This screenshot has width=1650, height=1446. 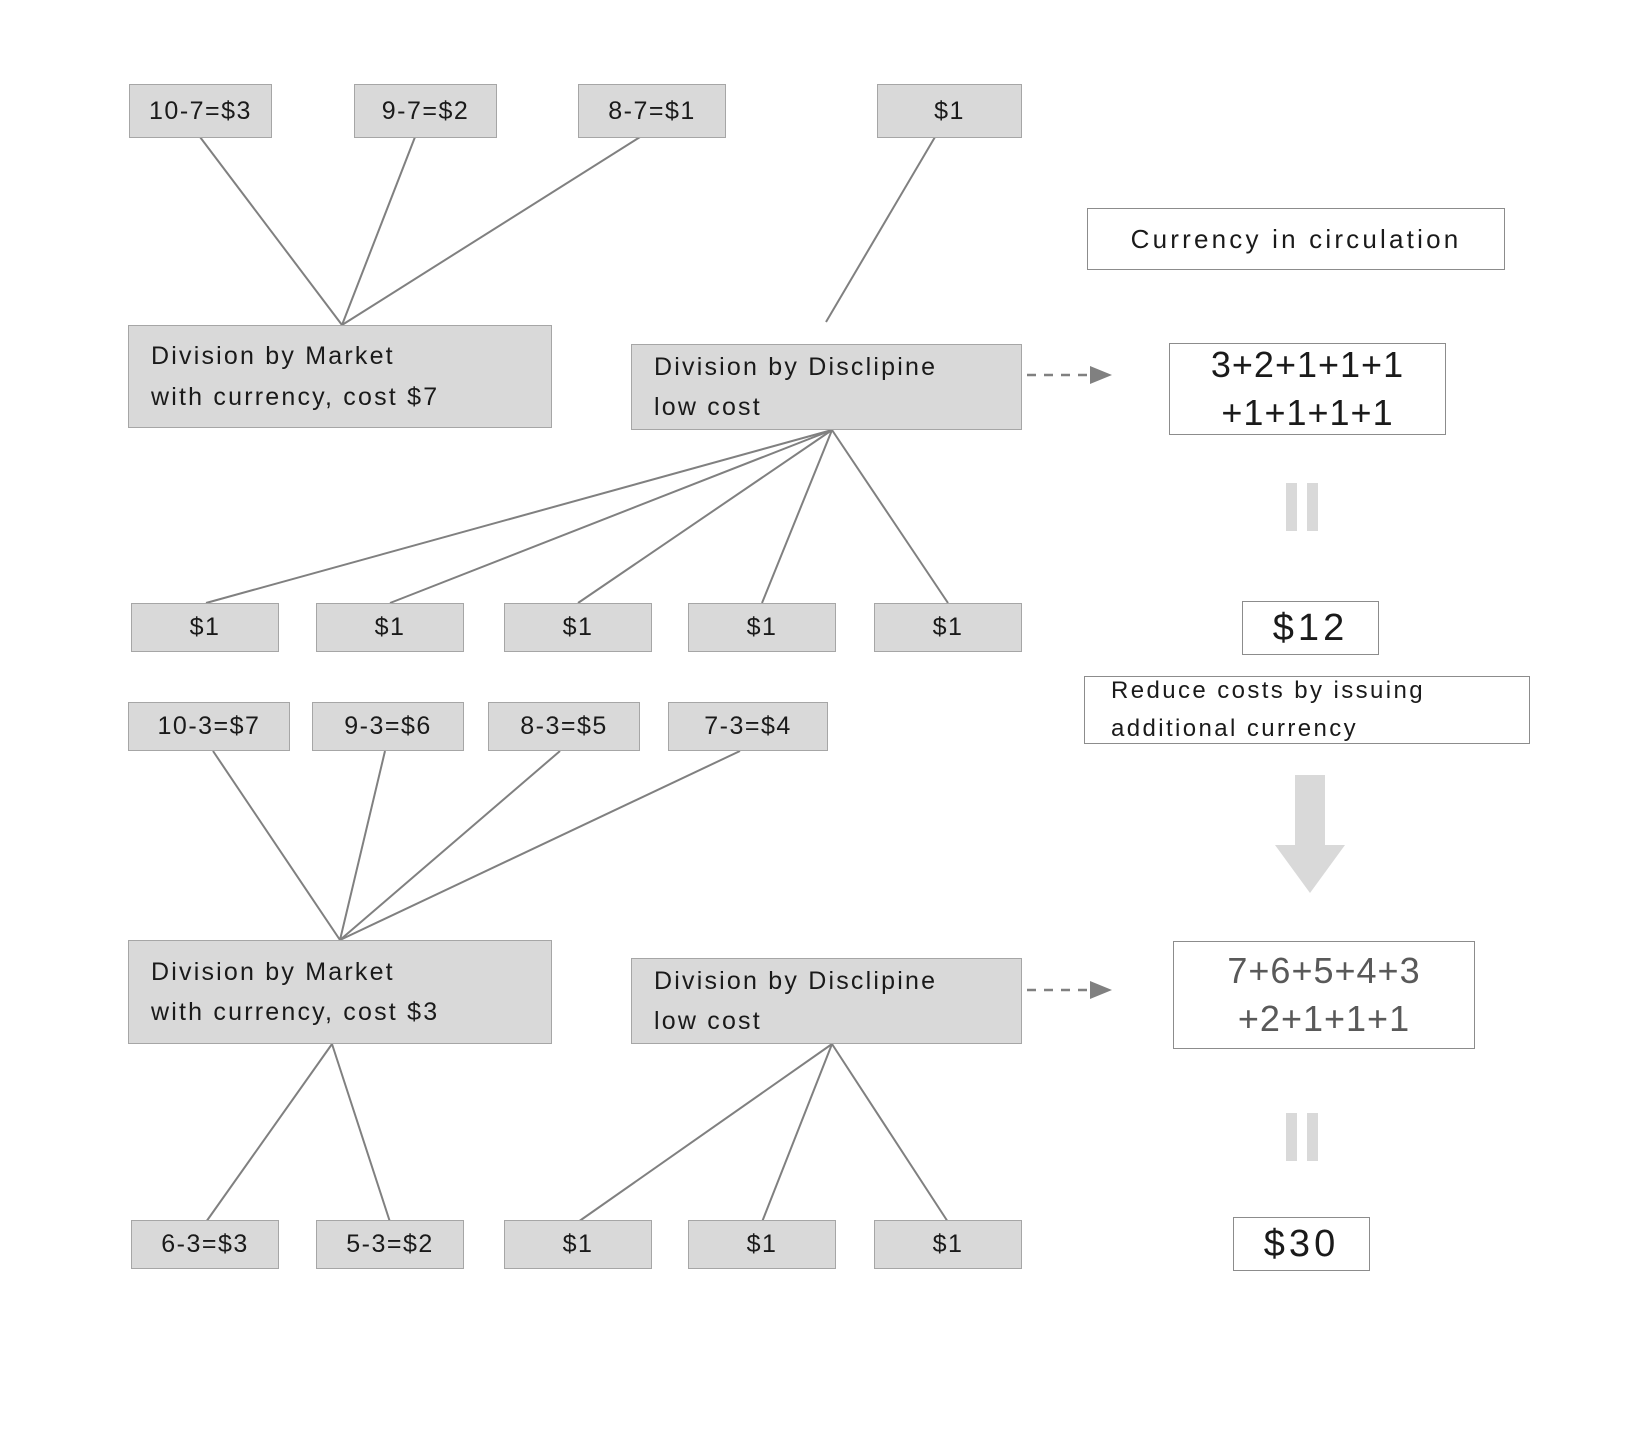 I want to click on node-label: 8-7=$1, so click(x=652, y=110).